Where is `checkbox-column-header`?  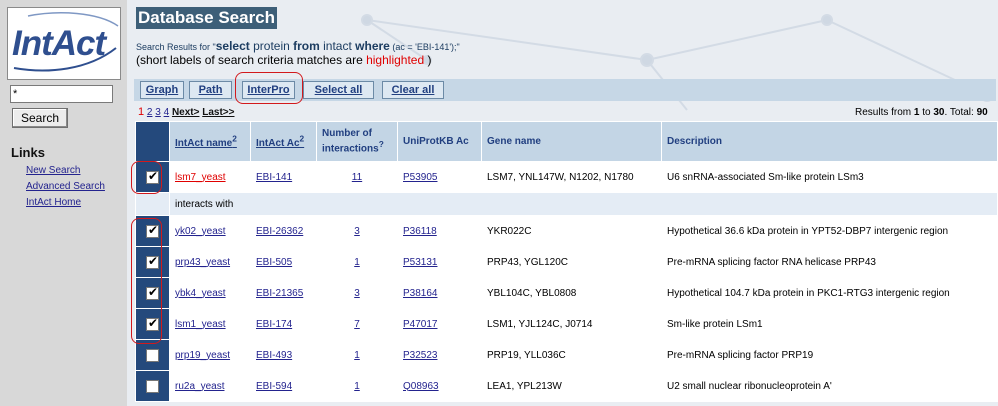 checkbox-column-header is located at coordinates (152, 141).